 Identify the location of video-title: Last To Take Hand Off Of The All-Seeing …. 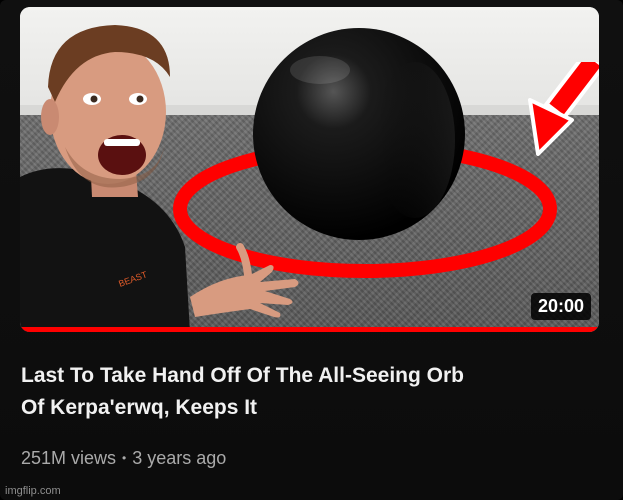
(301, 392).